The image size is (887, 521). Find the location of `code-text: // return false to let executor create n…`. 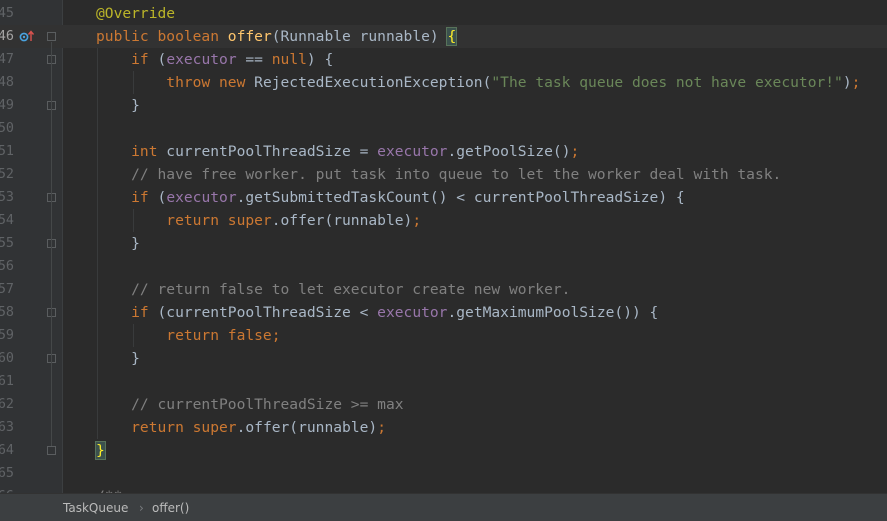

code-text: // return false to let executor create n… is located at coordinates (333, 289).